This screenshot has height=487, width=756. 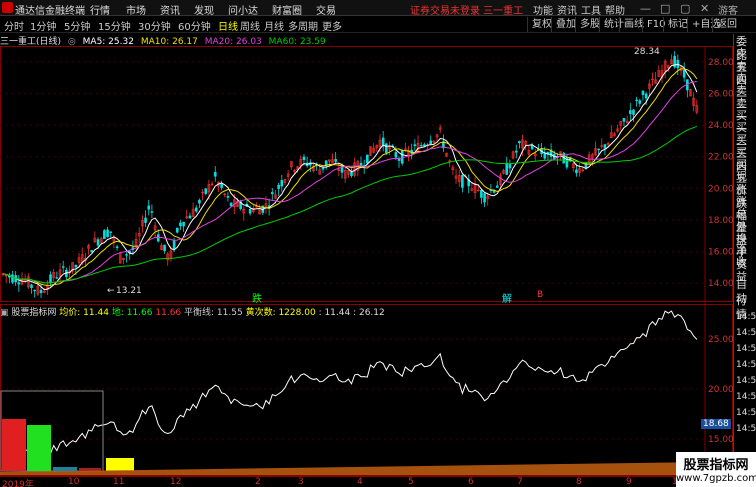 What do you see at coordinates (154, 25) in the screenshot?
I see `period-tab: 30分钟` at bounding box center [154, 25].